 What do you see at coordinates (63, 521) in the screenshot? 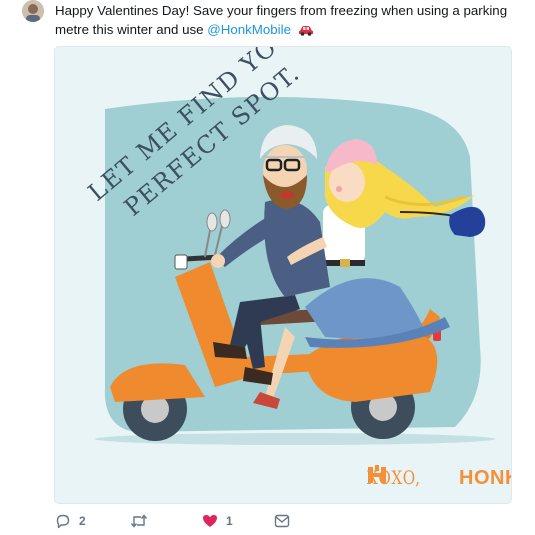
I see `reply-icon` at bounding box center [63, 521].